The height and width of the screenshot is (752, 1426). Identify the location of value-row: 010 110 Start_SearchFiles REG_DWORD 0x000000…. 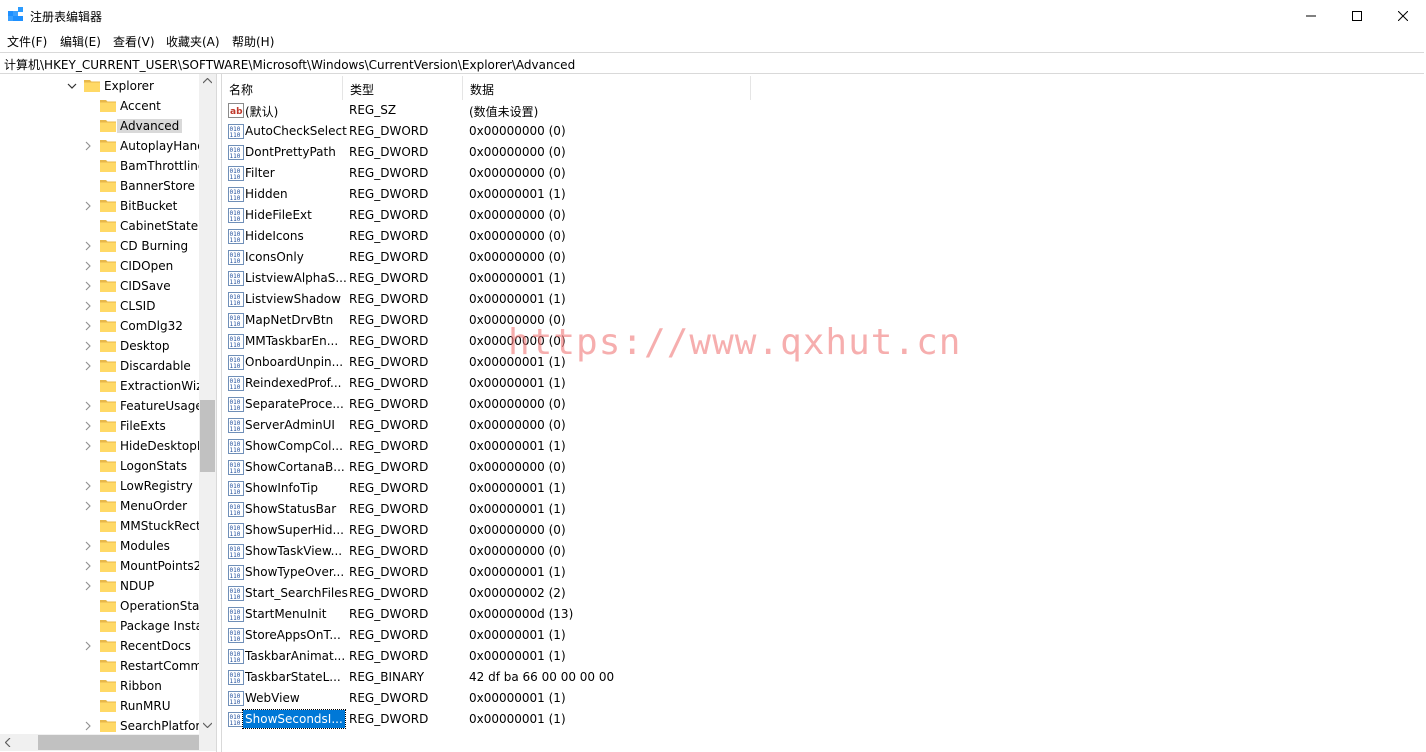
(824, 593).